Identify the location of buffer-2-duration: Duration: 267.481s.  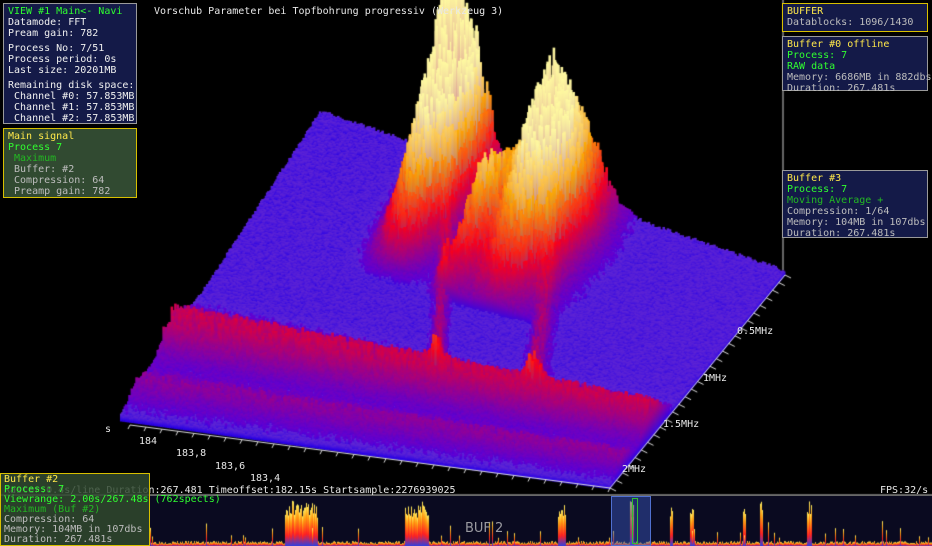
(58, 539).